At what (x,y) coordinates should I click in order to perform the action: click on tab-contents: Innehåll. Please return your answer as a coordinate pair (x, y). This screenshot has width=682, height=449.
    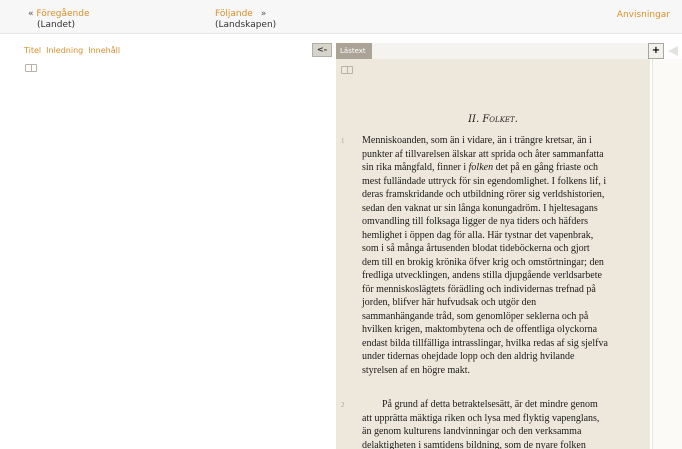
    Looking at the image, I should click on (104, 50).